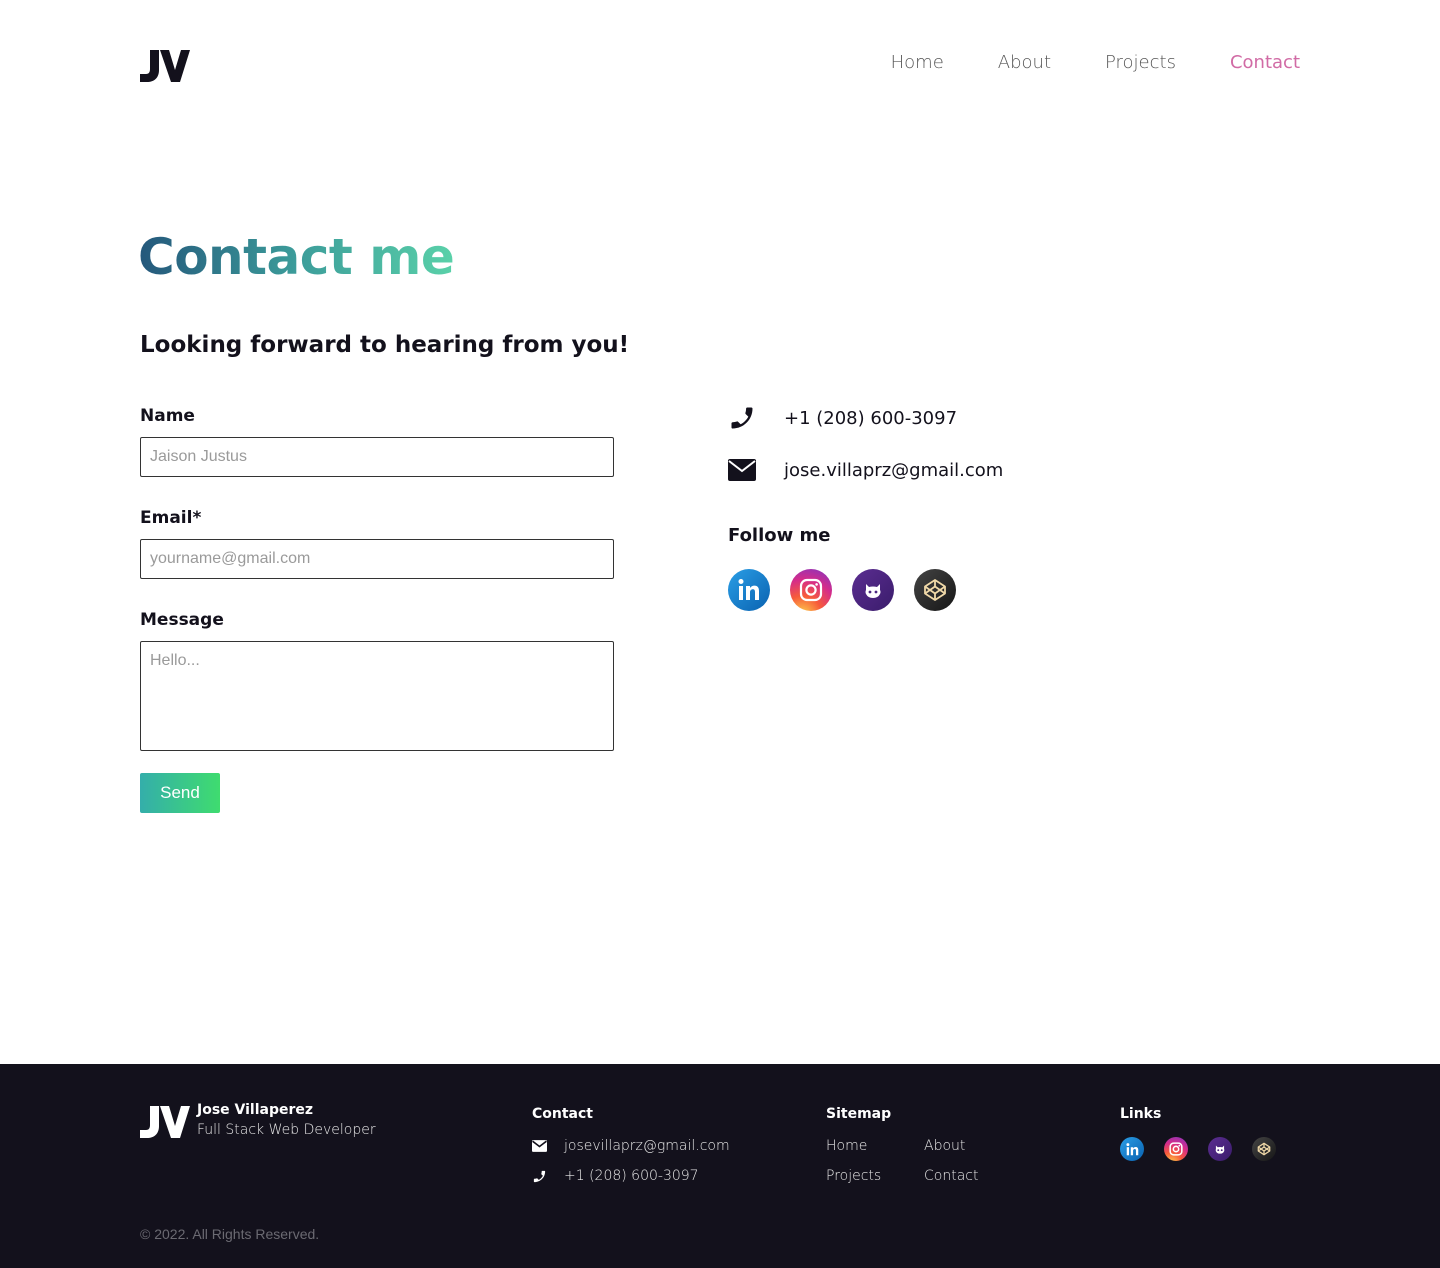 The image size is (1440, 1268). Describe the element at coordinates (951, 1176) in the screenshot. I see `footer-link-contact: Contact` at that location.